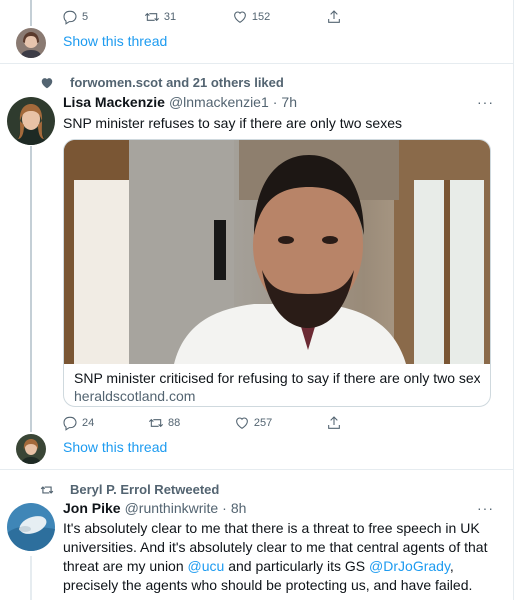 Image resolution: width=514 pixels, height=600 pixels. What do you see at coordinates (135, 396) in the screenshot?
I see `card-domain: heraldscotland.com` at bounding box center [135, 396].